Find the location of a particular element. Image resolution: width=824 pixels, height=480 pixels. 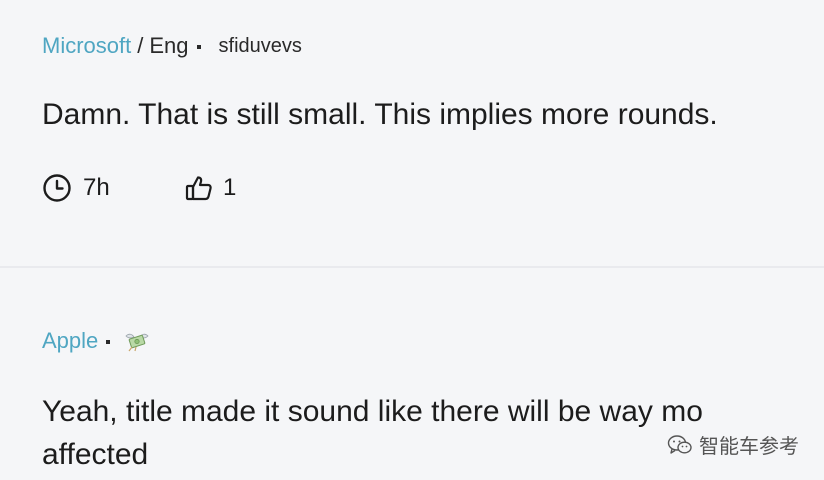

like-count: 1 is located at coordinates (230, 187).